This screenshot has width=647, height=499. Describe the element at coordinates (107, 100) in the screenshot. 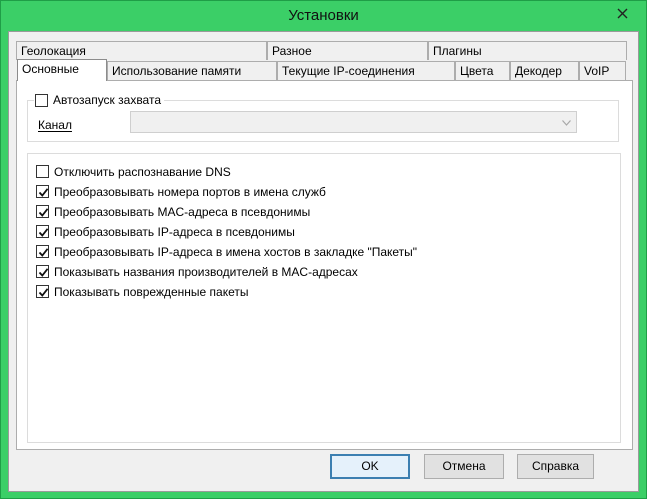

I see `autostart-label: Автозапуск захвата` at that location.